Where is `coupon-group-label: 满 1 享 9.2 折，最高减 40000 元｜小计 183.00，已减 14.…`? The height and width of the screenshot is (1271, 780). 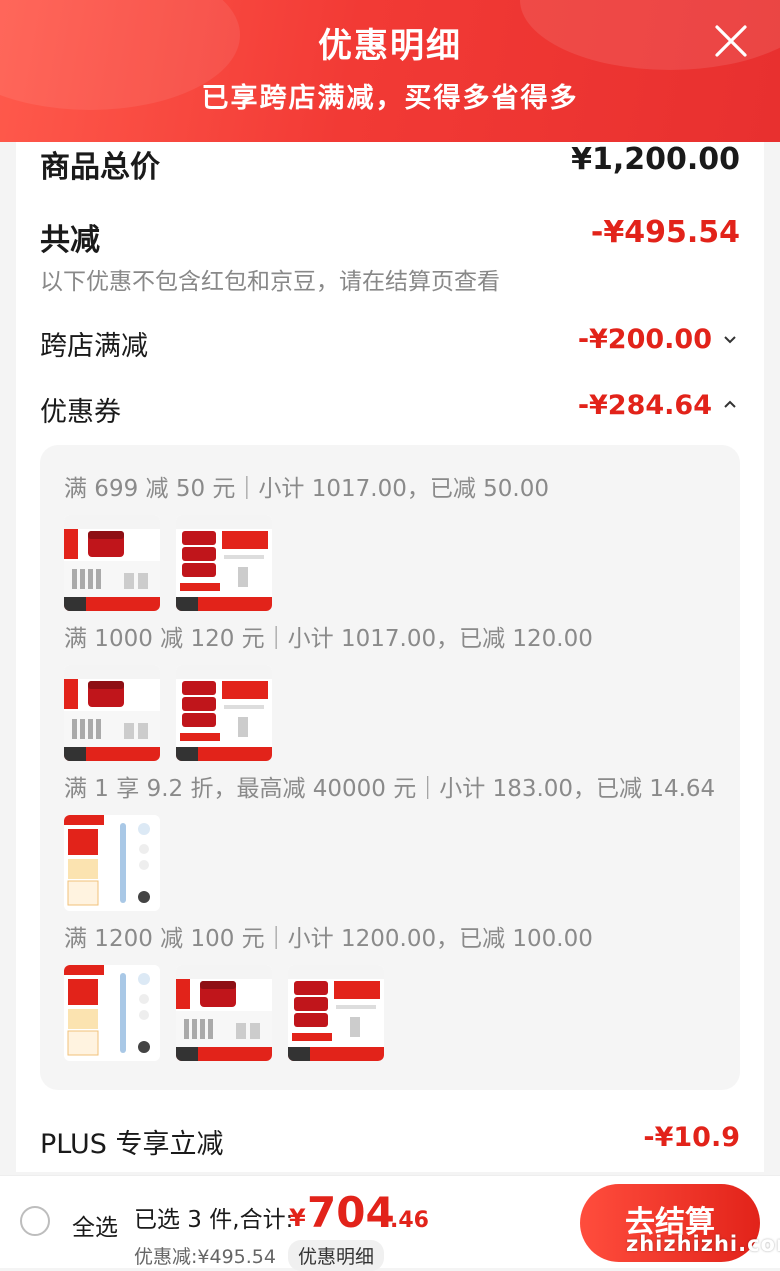
coupon-group-label: 满 1 享 9.2 折，最高减 40000 元｜小计 183.00，已减 14.… is located at coordinates (390, 789).